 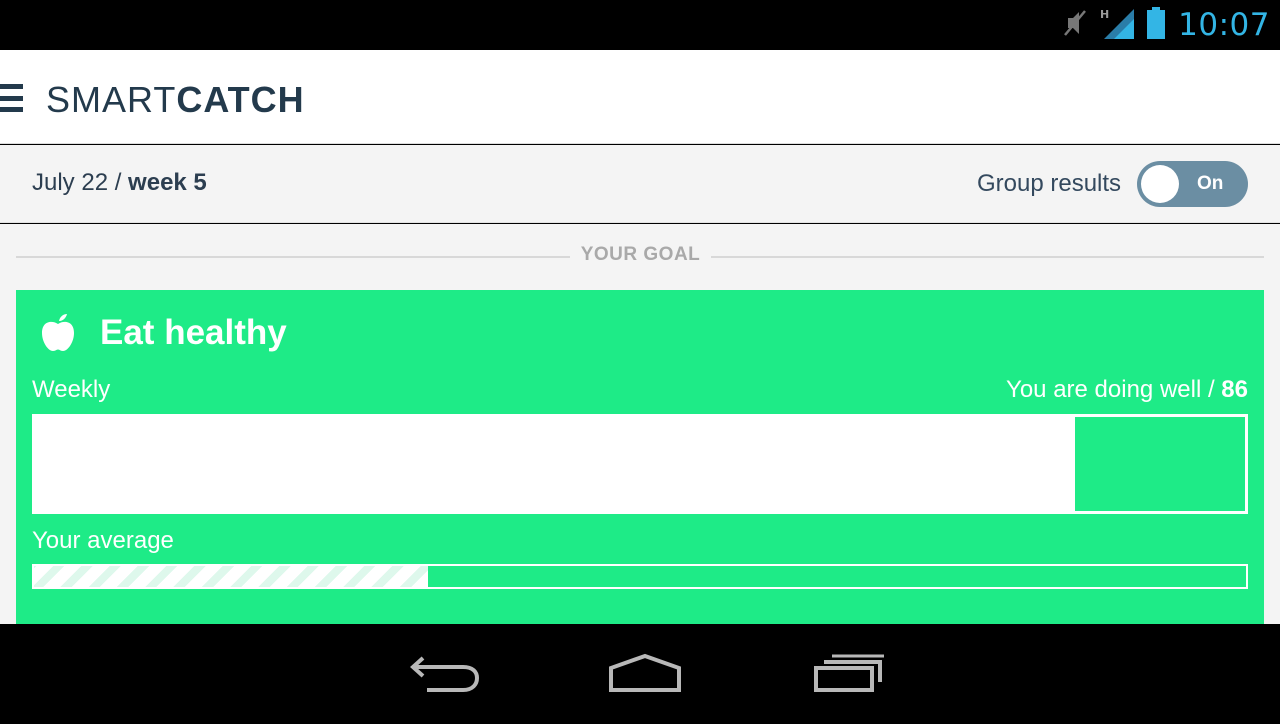 I want to click on group-results-toggle: On, so click(x=1192, y=184).